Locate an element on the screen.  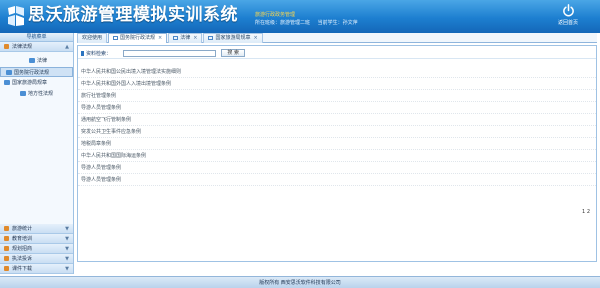
student-info: 当前学生：孙文萍 is located at coordinates (337, 23).